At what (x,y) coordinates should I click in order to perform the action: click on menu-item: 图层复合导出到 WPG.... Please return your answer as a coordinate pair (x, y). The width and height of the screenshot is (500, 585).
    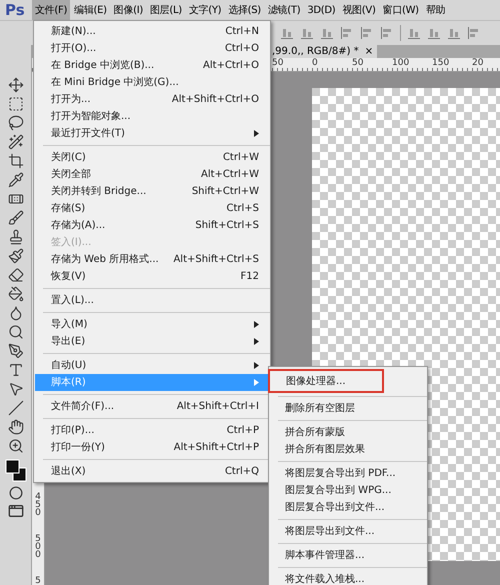
    Looking at the image, I should click on (348, 490).